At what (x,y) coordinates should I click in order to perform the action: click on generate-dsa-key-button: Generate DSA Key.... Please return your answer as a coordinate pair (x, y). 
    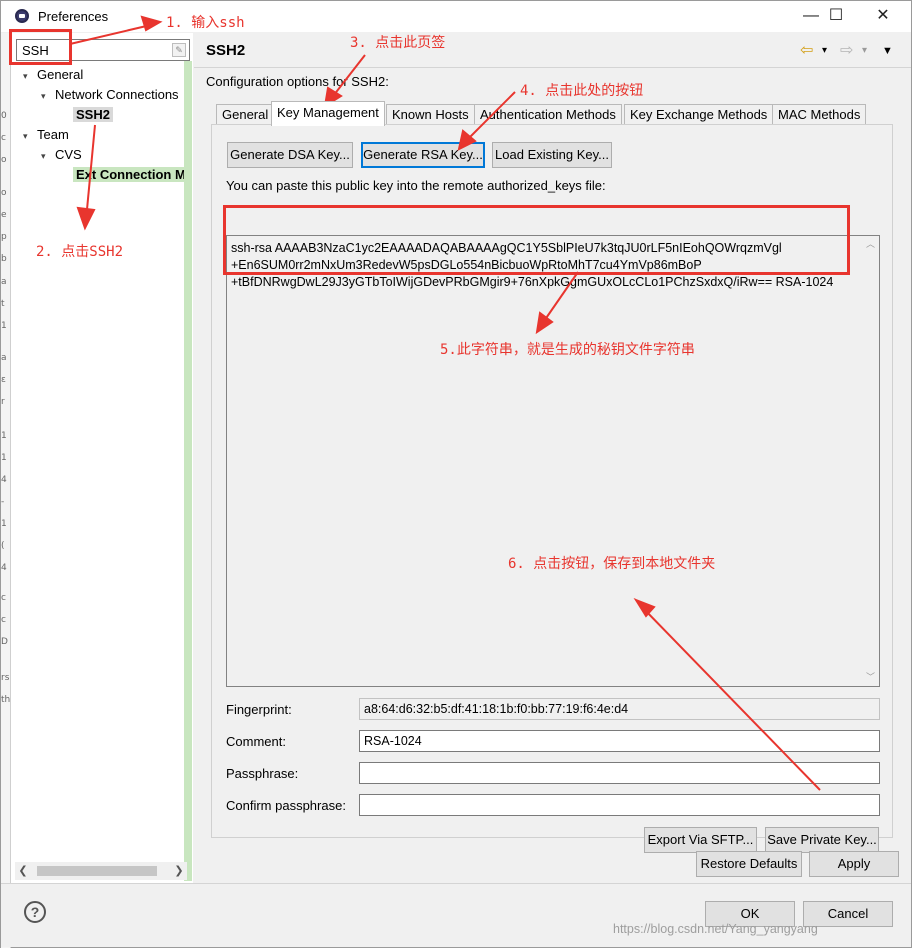
    Looking at the image, I should click on (290, 155).